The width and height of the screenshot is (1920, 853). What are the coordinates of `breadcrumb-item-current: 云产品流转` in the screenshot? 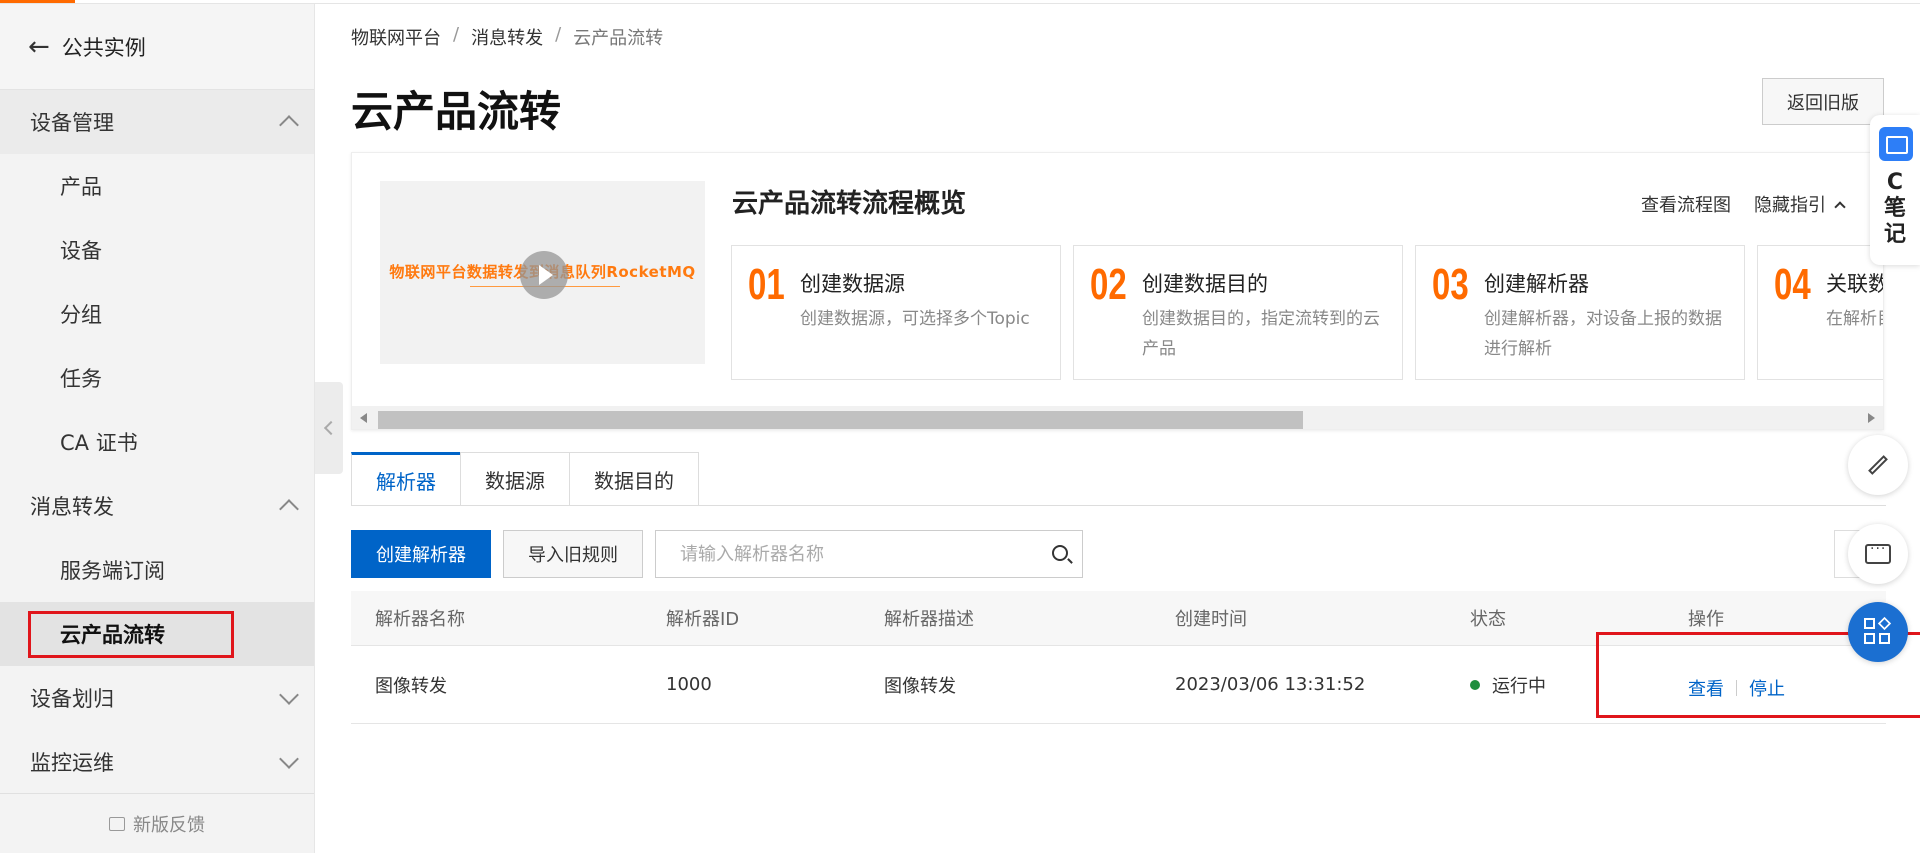 It's located at (618, 38).